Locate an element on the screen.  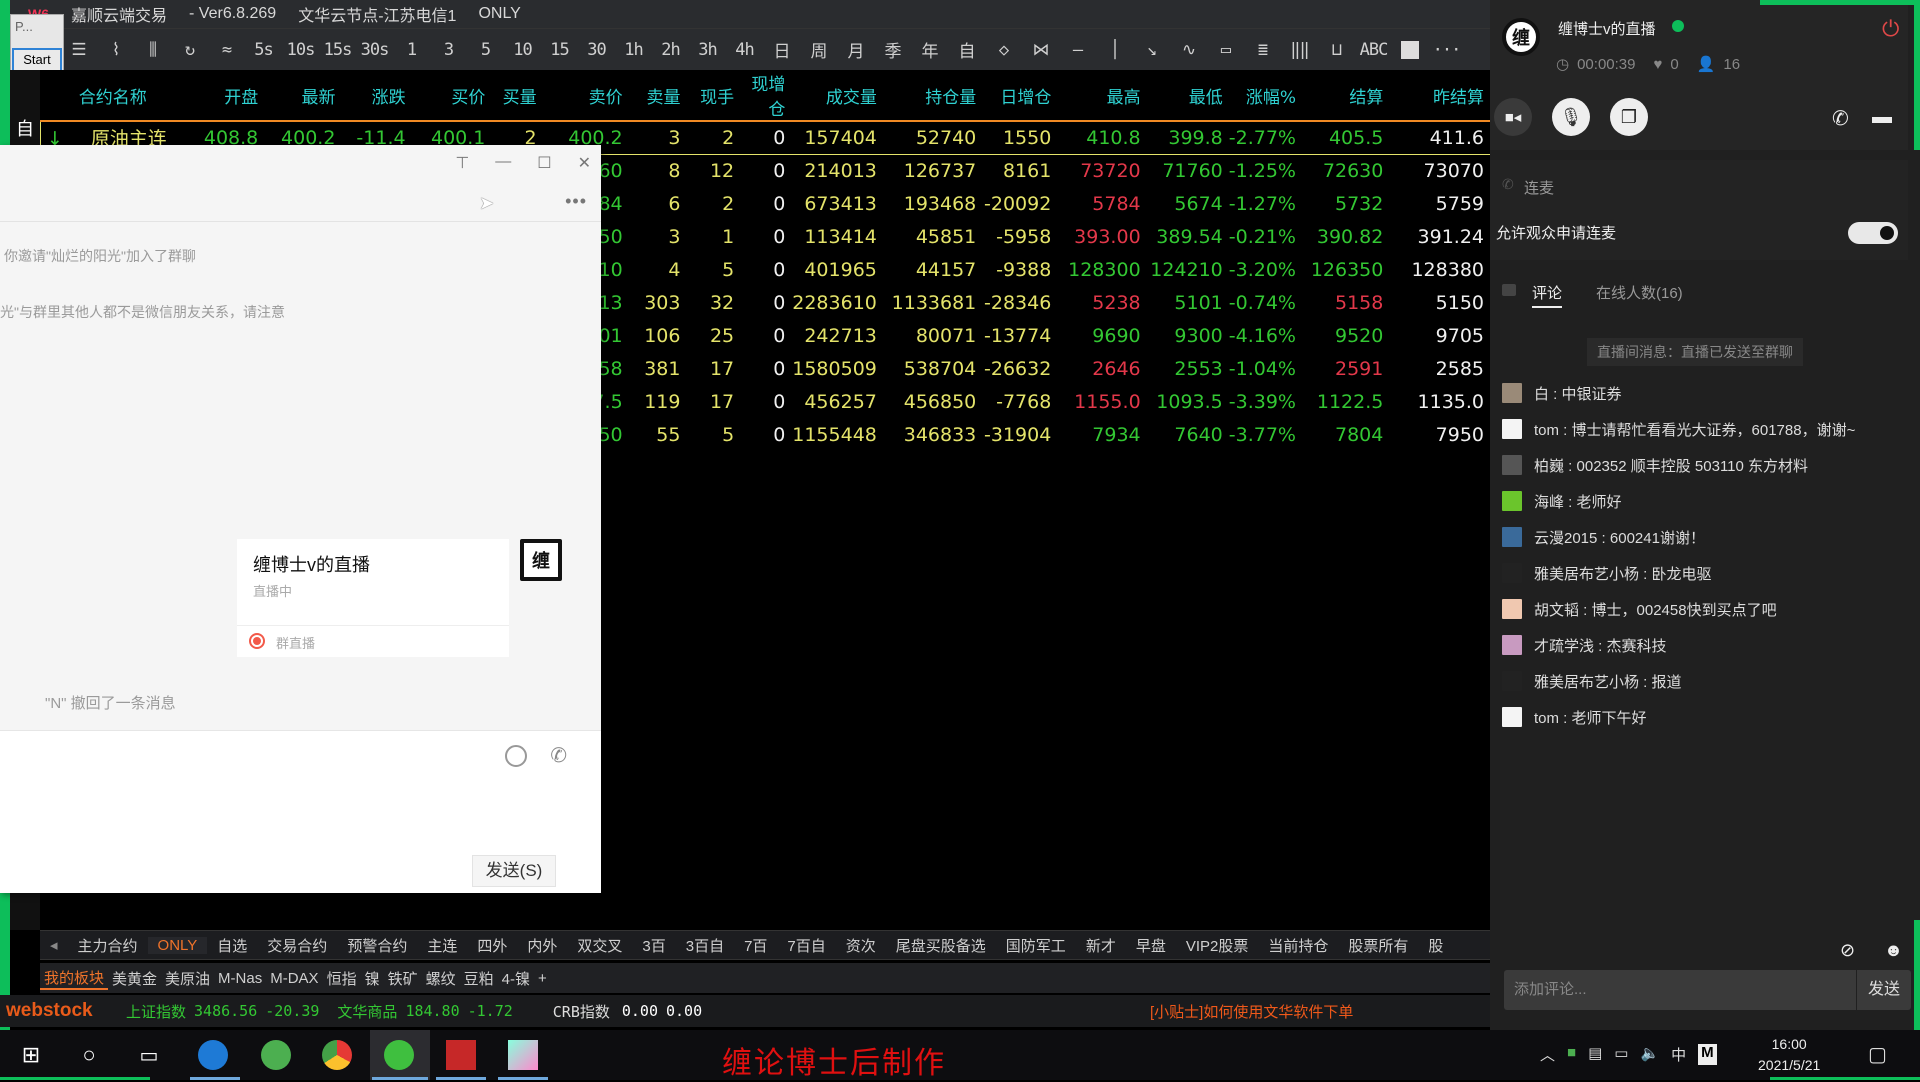
windows-start-icon: ⊞ is located at coordinates (31, 1055).